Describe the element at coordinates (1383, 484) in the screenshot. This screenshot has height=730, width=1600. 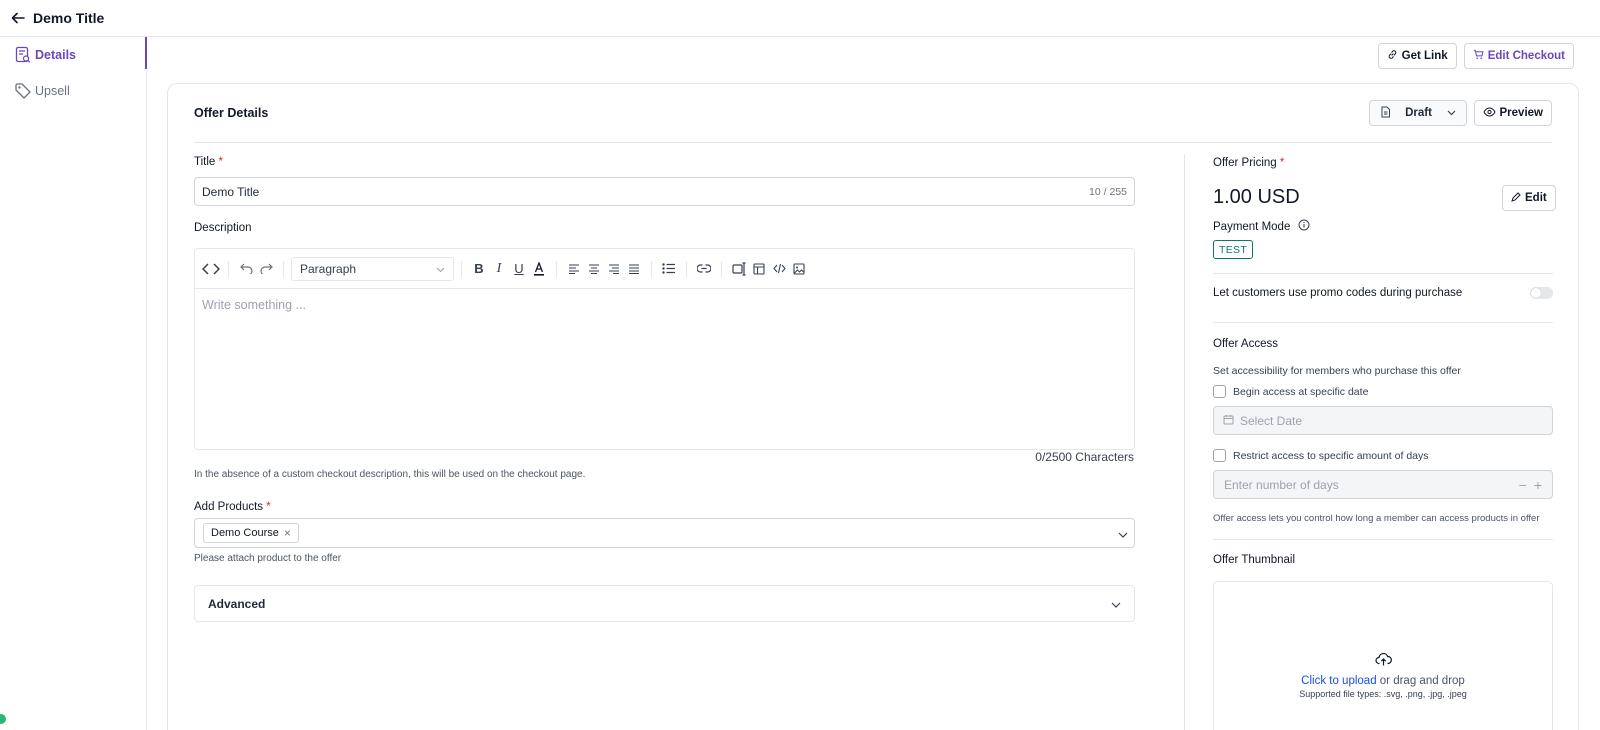
I see `number-of-days-input: Enter number of days − +` at that location.